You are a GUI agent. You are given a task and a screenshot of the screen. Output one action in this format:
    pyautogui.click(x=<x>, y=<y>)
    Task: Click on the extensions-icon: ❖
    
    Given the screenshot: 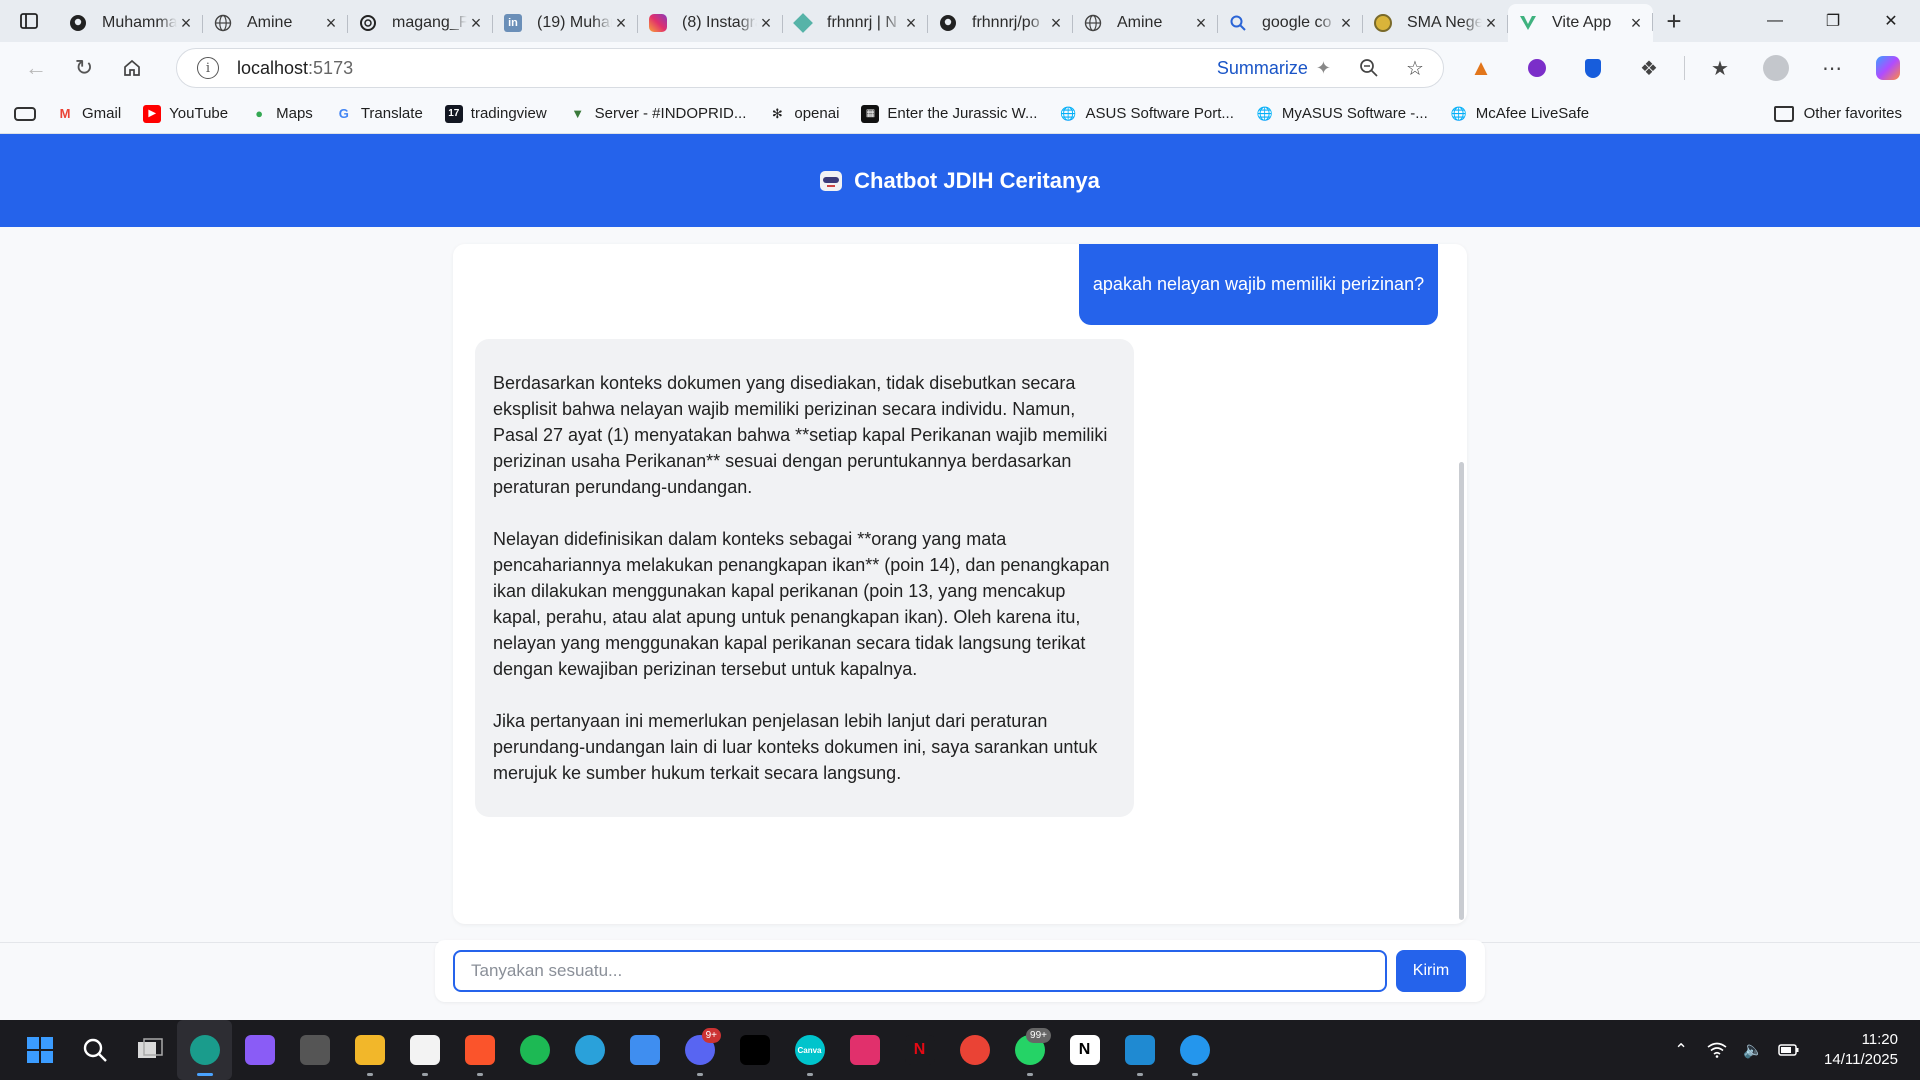 What is the action you would take?
    pyautogui.click(x=1649, y=68)
    